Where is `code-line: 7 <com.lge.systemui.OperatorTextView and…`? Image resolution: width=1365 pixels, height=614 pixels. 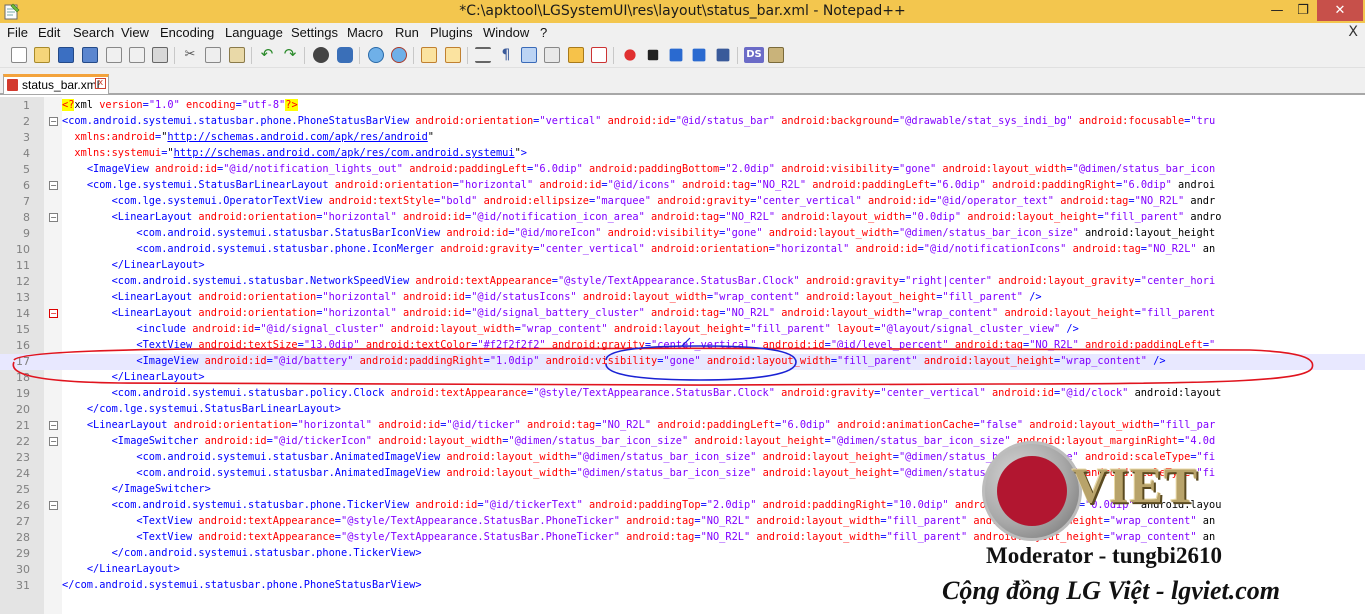
code-line: 7 <com.lge.systemui.OperatorTextView and… is located at coordinates (682, 202).